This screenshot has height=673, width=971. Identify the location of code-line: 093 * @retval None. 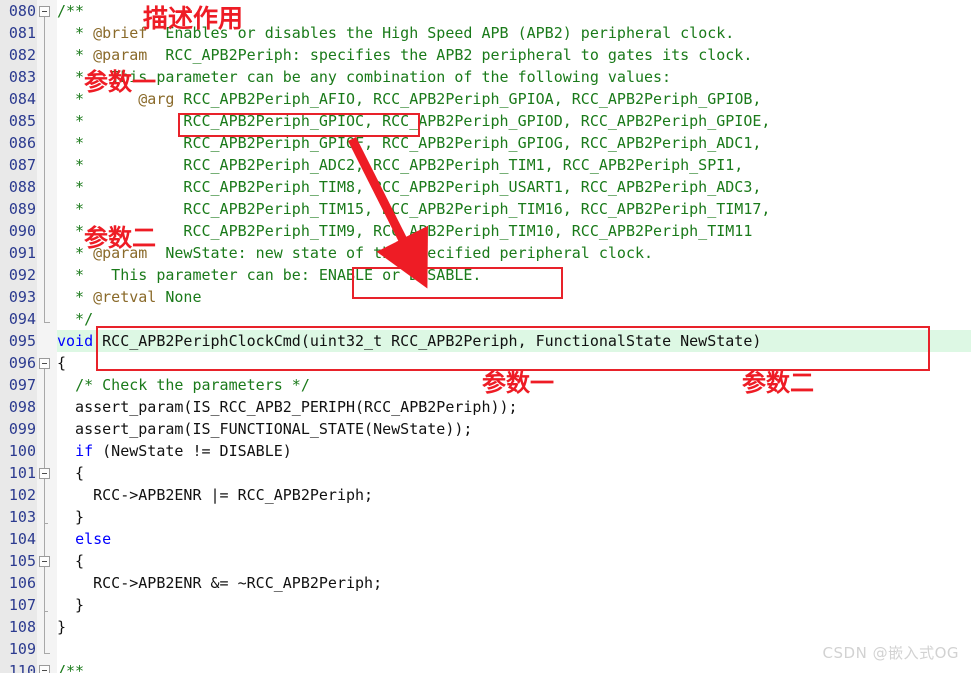
(485, 297).